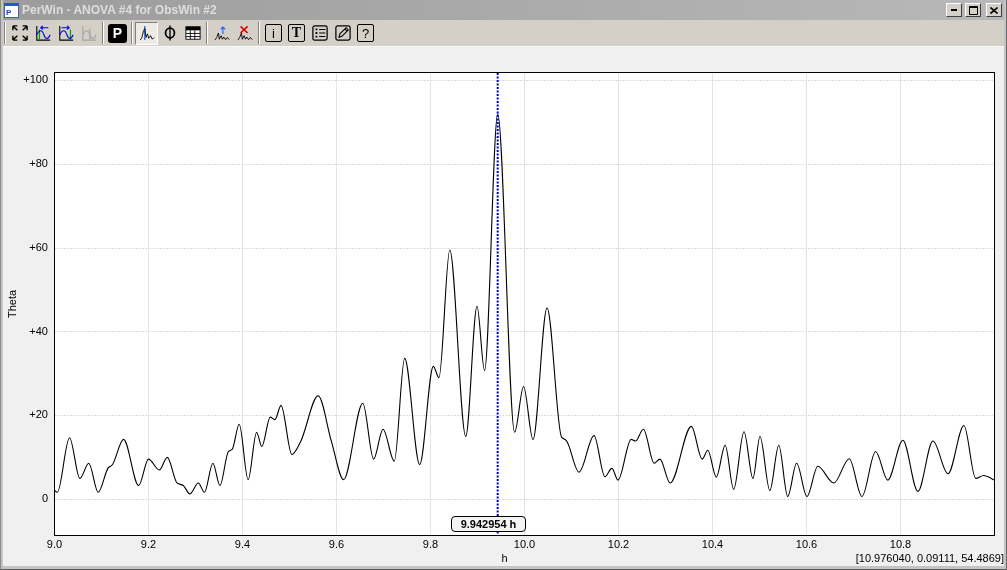 This screenshot has height=570, width=1007. I want to click on table-icon, so click(192, 33).